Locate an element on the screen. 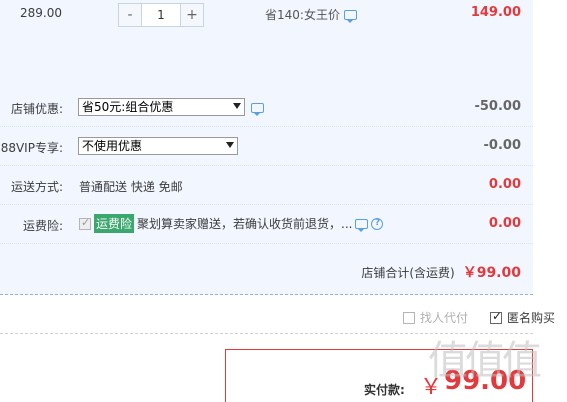 The height and width of the screenshot is (402, 567). quantity-stepper: - 1 + is located at coordinates (161, 15).